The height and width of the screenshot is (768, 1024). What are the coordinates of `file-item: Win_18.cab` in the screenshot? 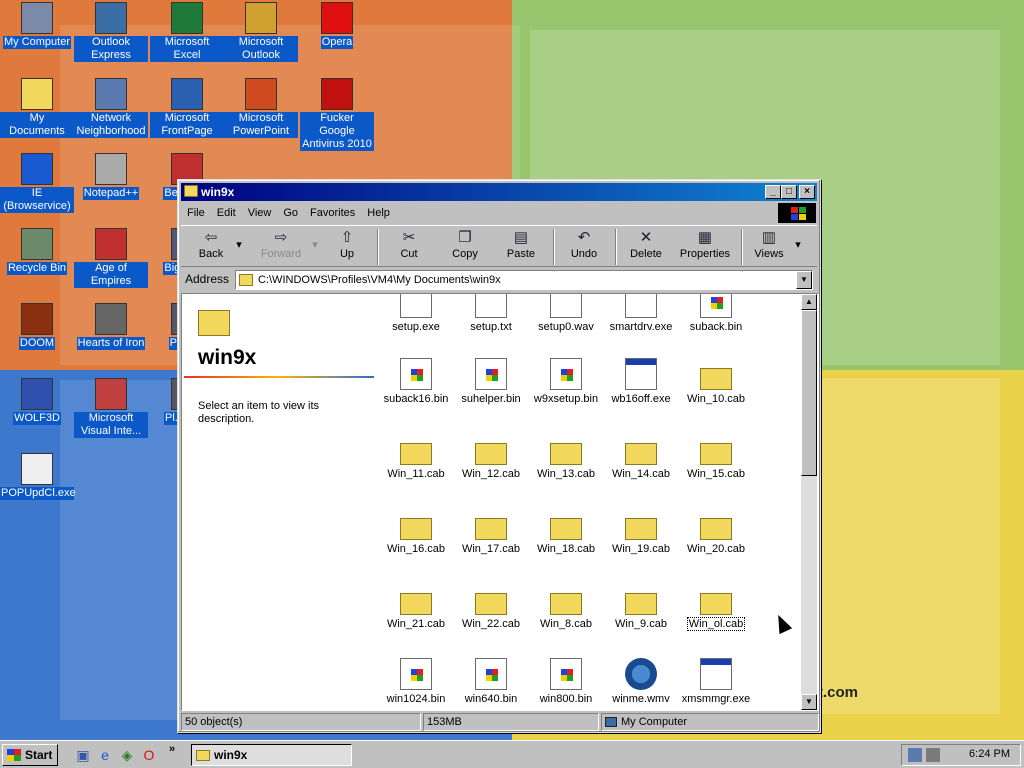 It's located at (566, 531).